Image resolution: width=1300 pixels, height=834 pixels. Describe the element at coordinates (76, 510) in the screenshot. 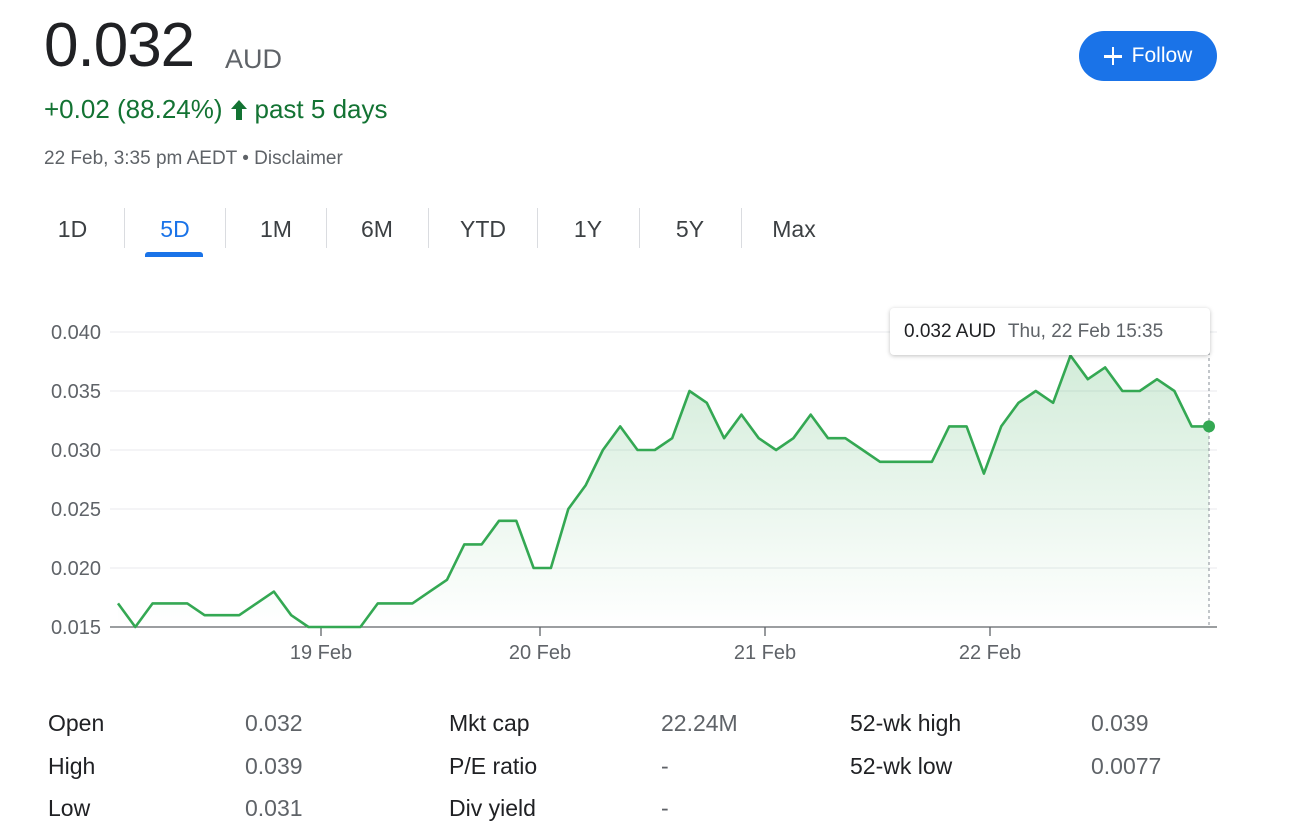

I see `y-tick-label: 0.025` at that location.